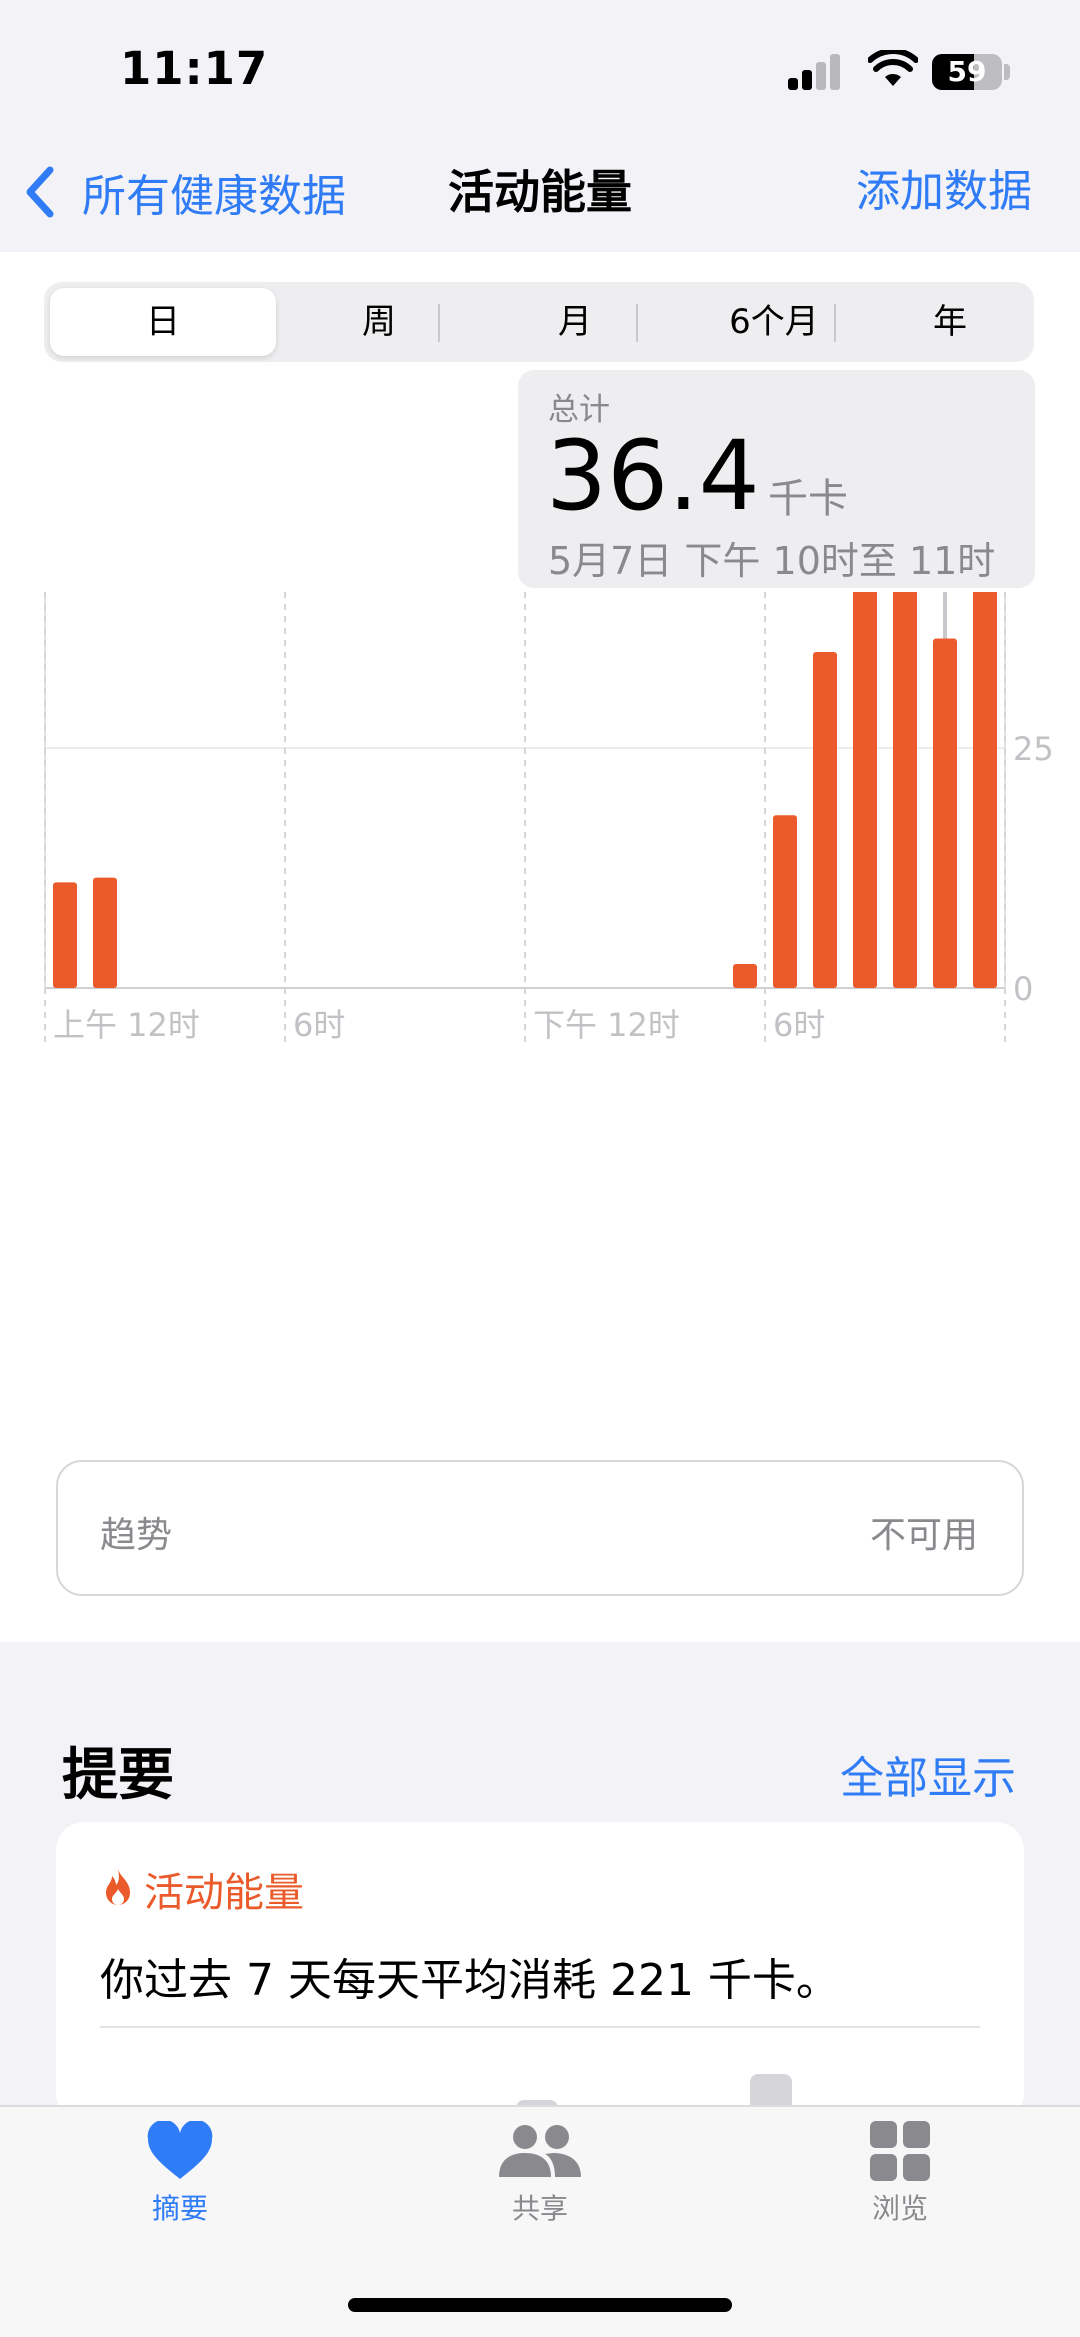  What do you see at coordinates (944, 192) in the screenshot?
I see `add-data-button: 添加数据` at bounding box center [944, 192].